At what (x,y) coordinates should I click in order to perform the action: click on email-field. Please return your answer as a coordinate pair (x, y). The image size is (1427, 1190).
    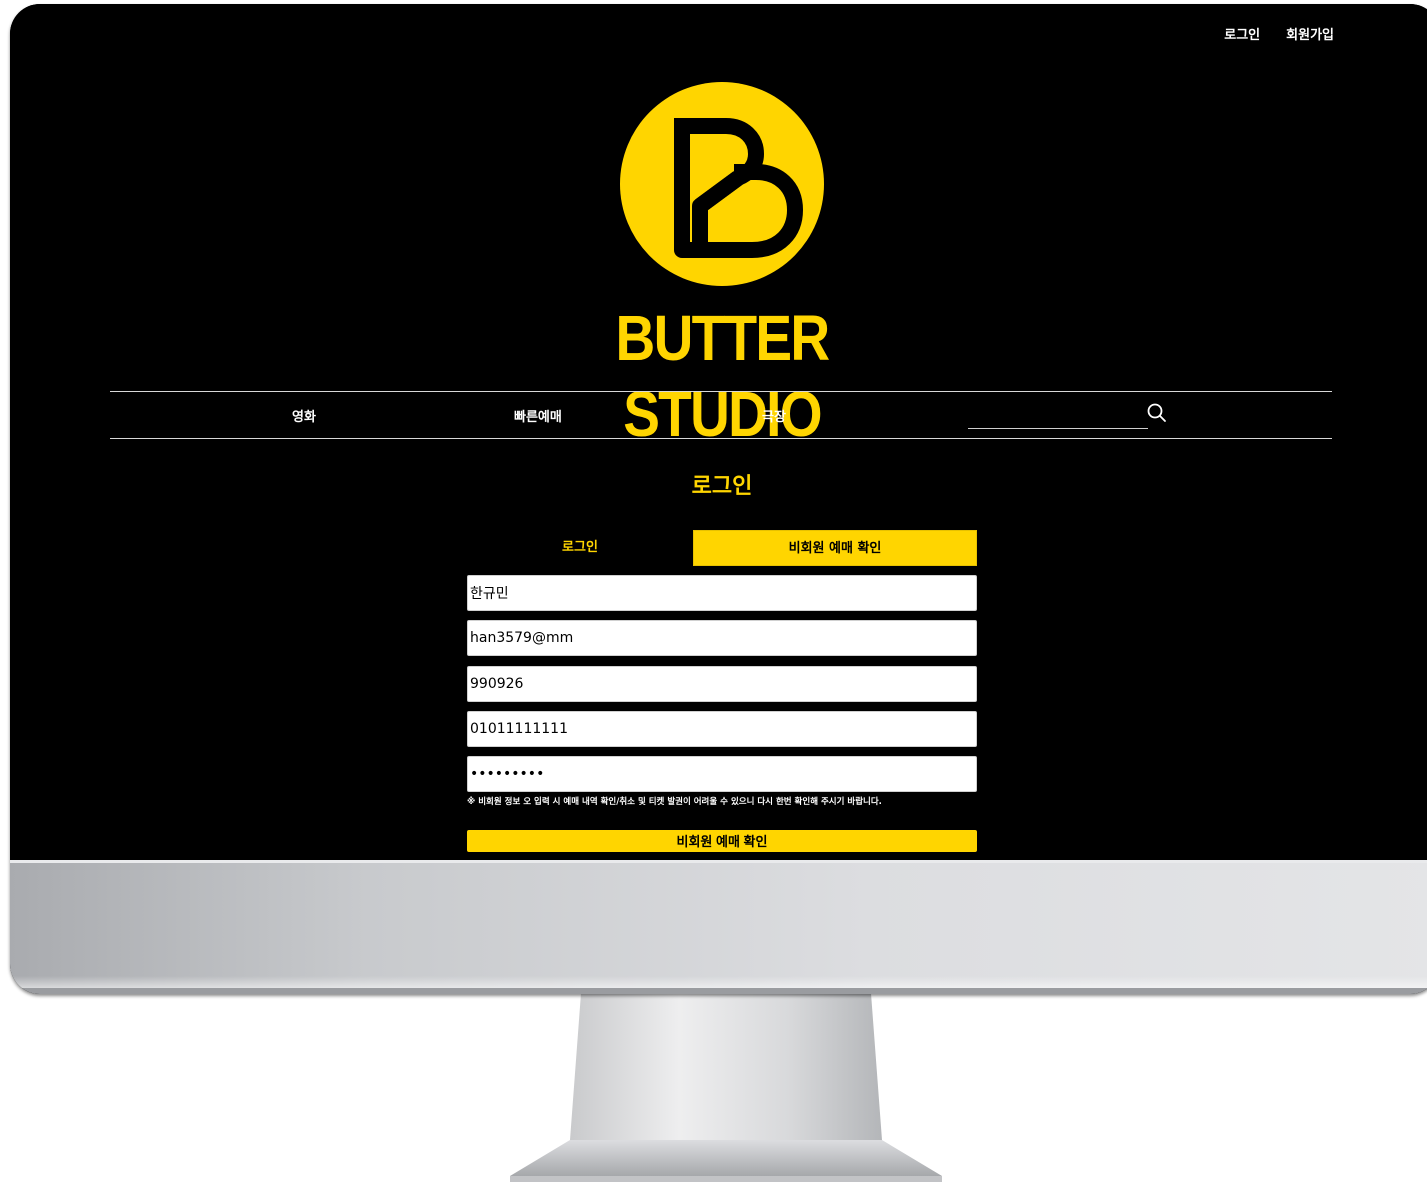
    Looking at the image, I should click on (722, 638).